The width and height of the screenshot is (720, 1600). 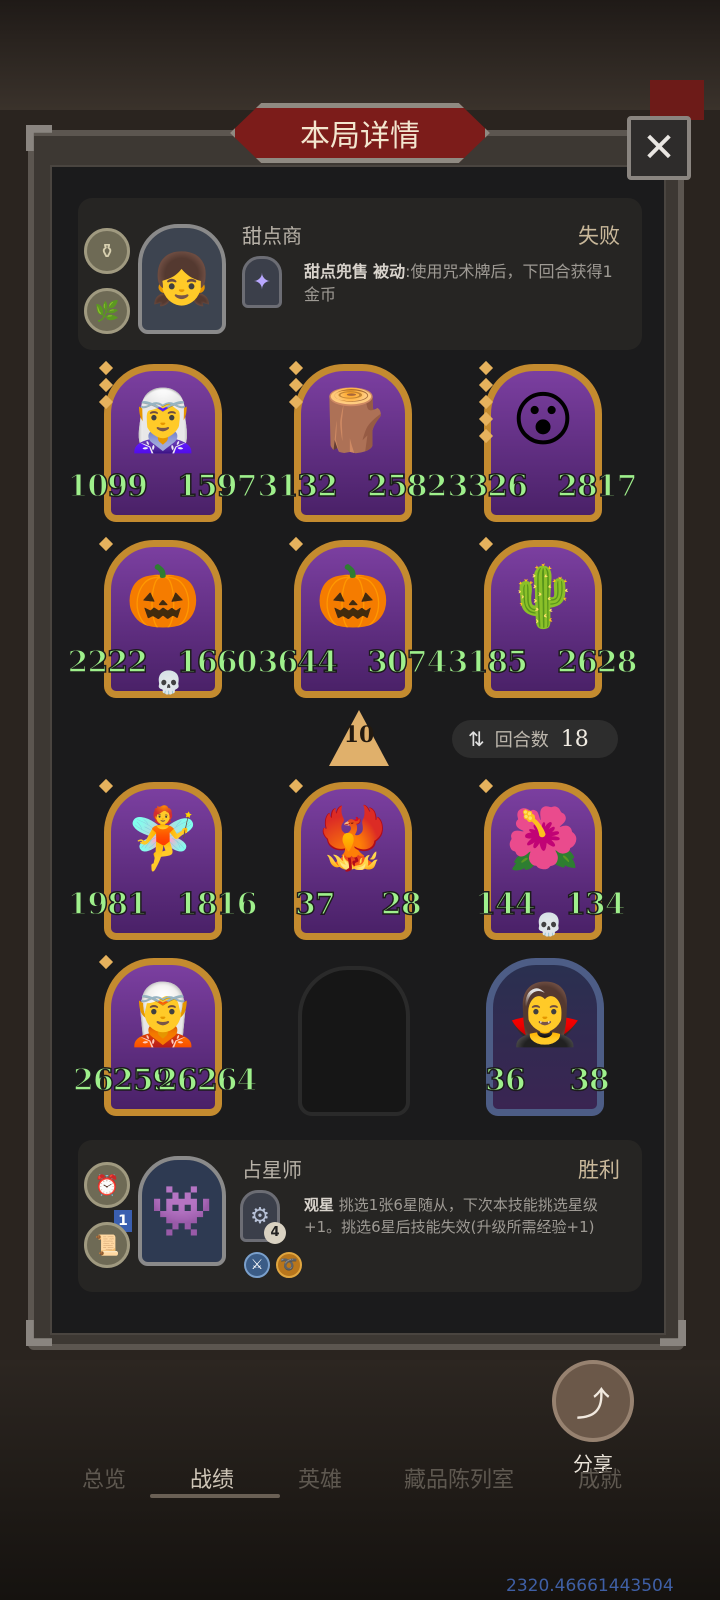 What do you see at coordinates (217, 486) in the screenshot?
I see `minion-health: 1597` at bounding box center [217, 486].